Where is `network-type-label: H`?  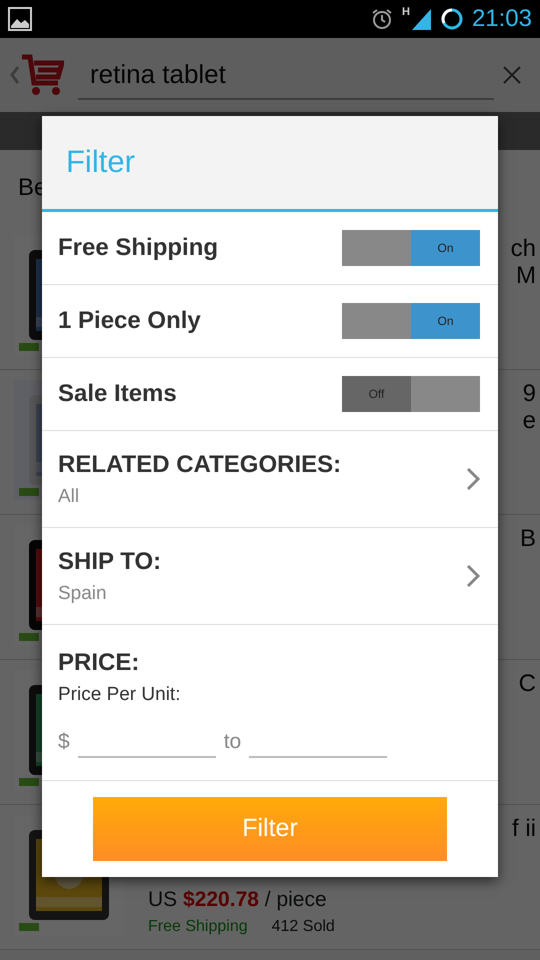 network-type-label: H is located at coordinates (406, 12).